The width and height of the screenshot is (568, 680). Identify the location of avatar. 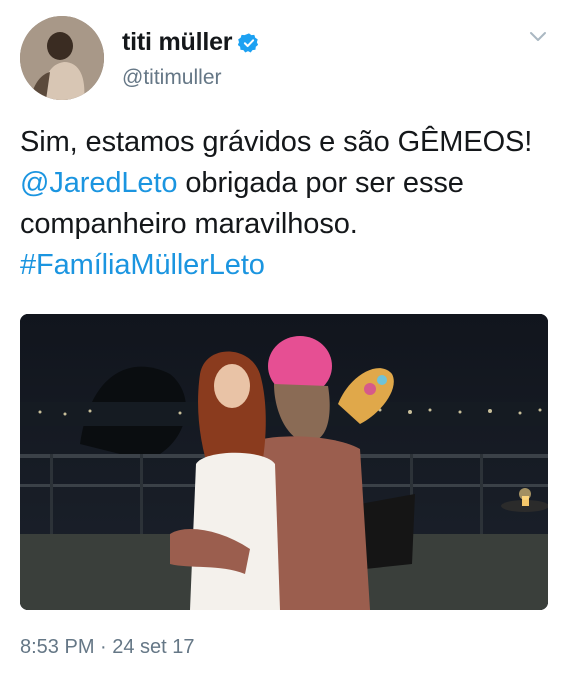
(62, 58).